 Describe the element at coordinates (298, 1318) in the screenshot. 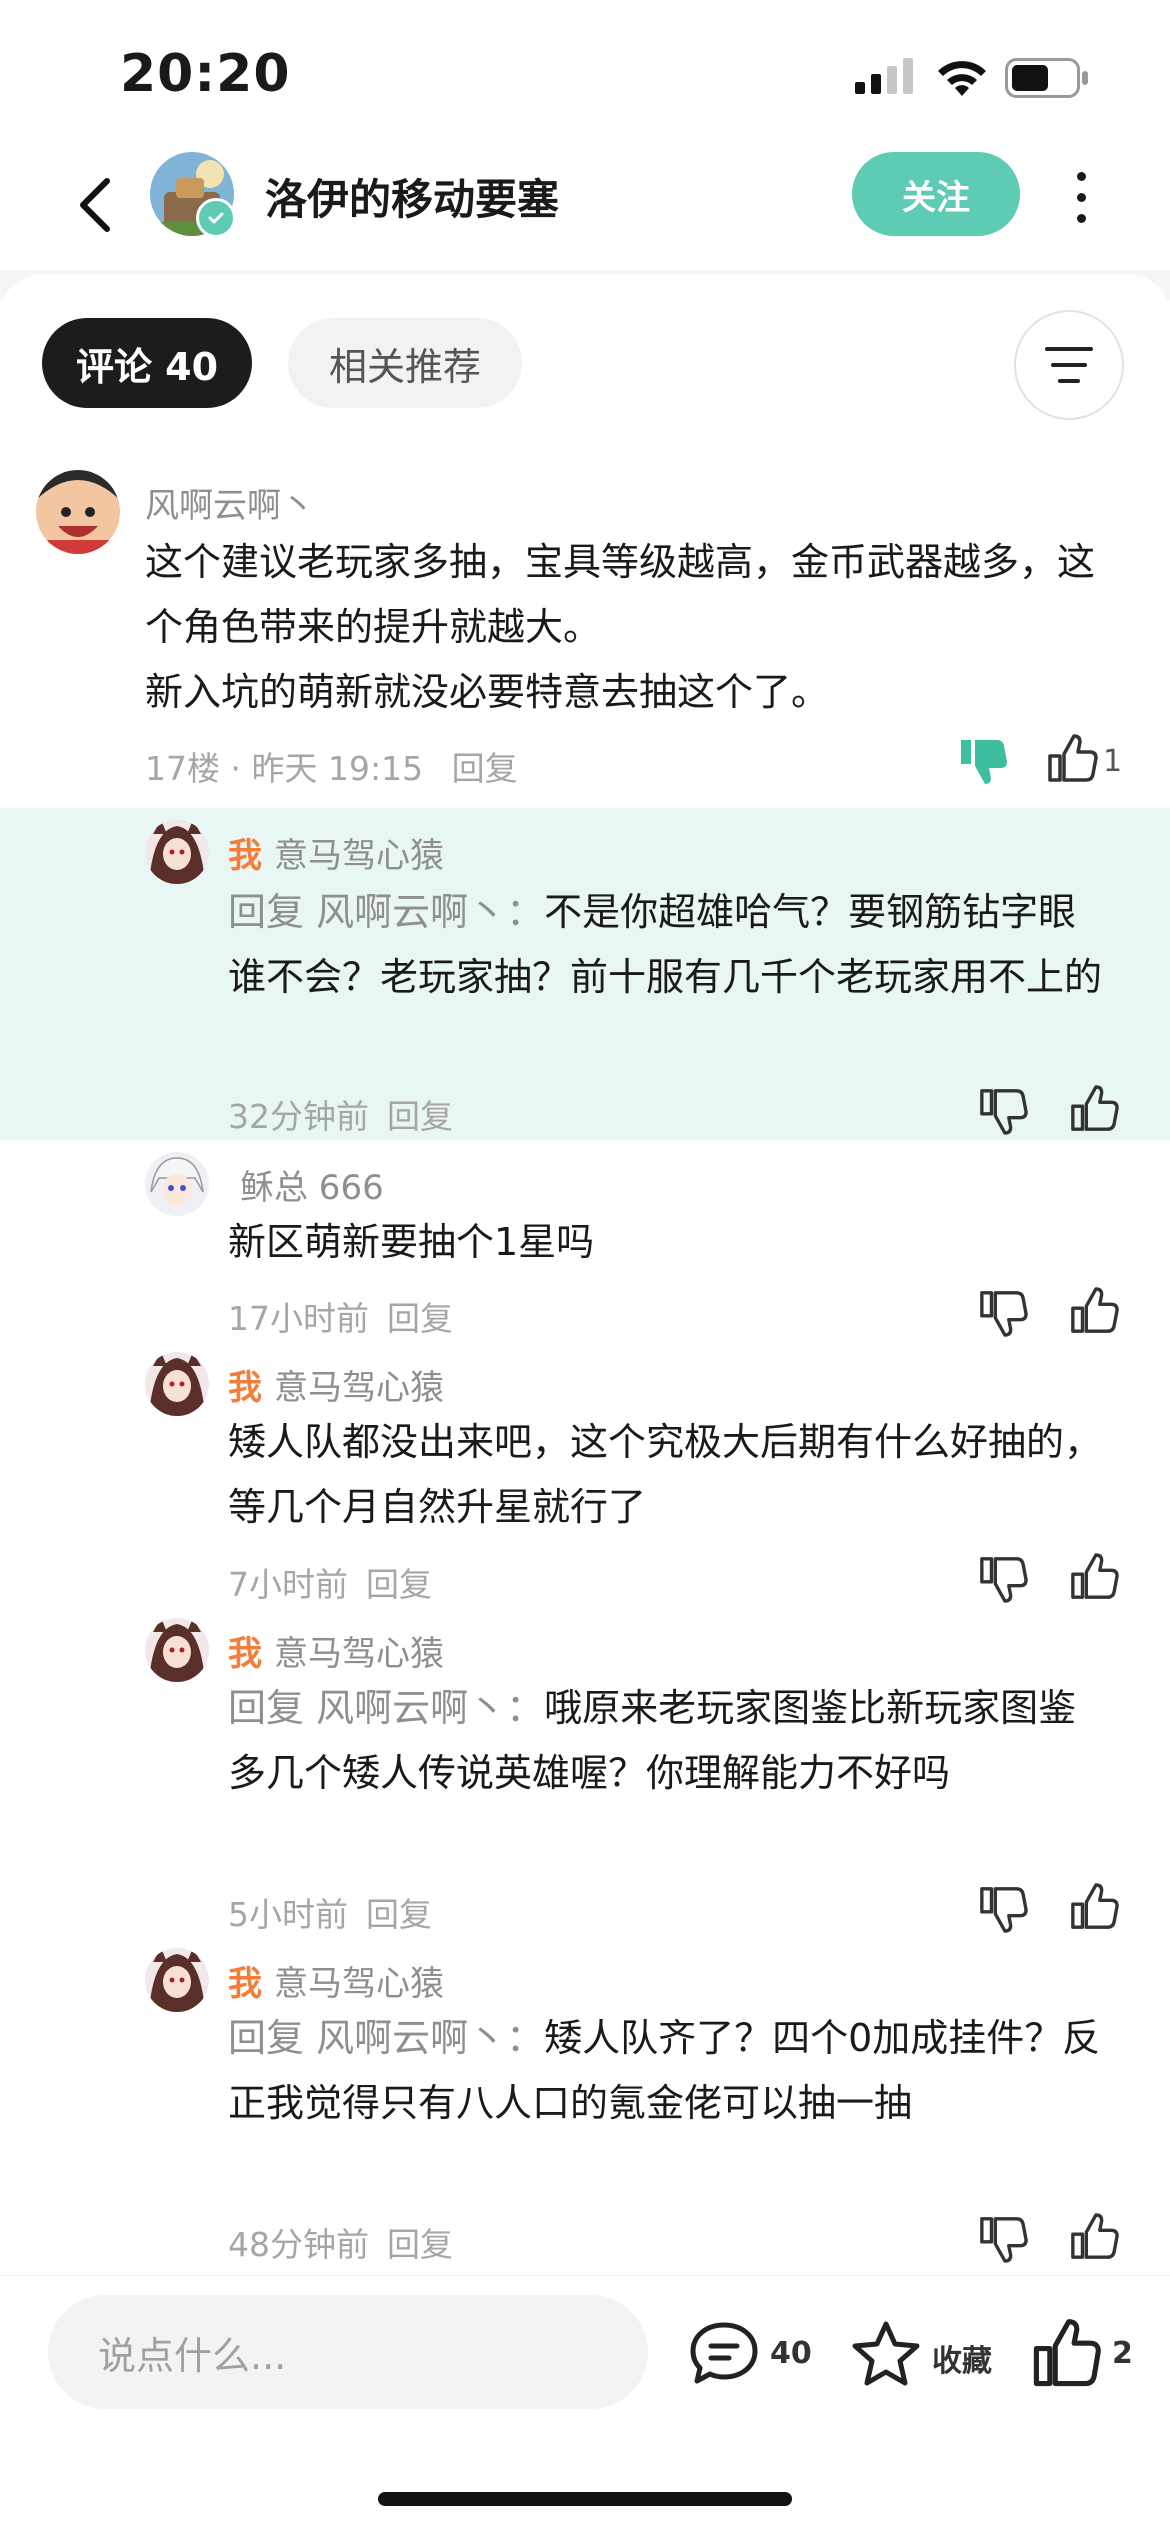

I see `reply-time: 17小时前` at that location.